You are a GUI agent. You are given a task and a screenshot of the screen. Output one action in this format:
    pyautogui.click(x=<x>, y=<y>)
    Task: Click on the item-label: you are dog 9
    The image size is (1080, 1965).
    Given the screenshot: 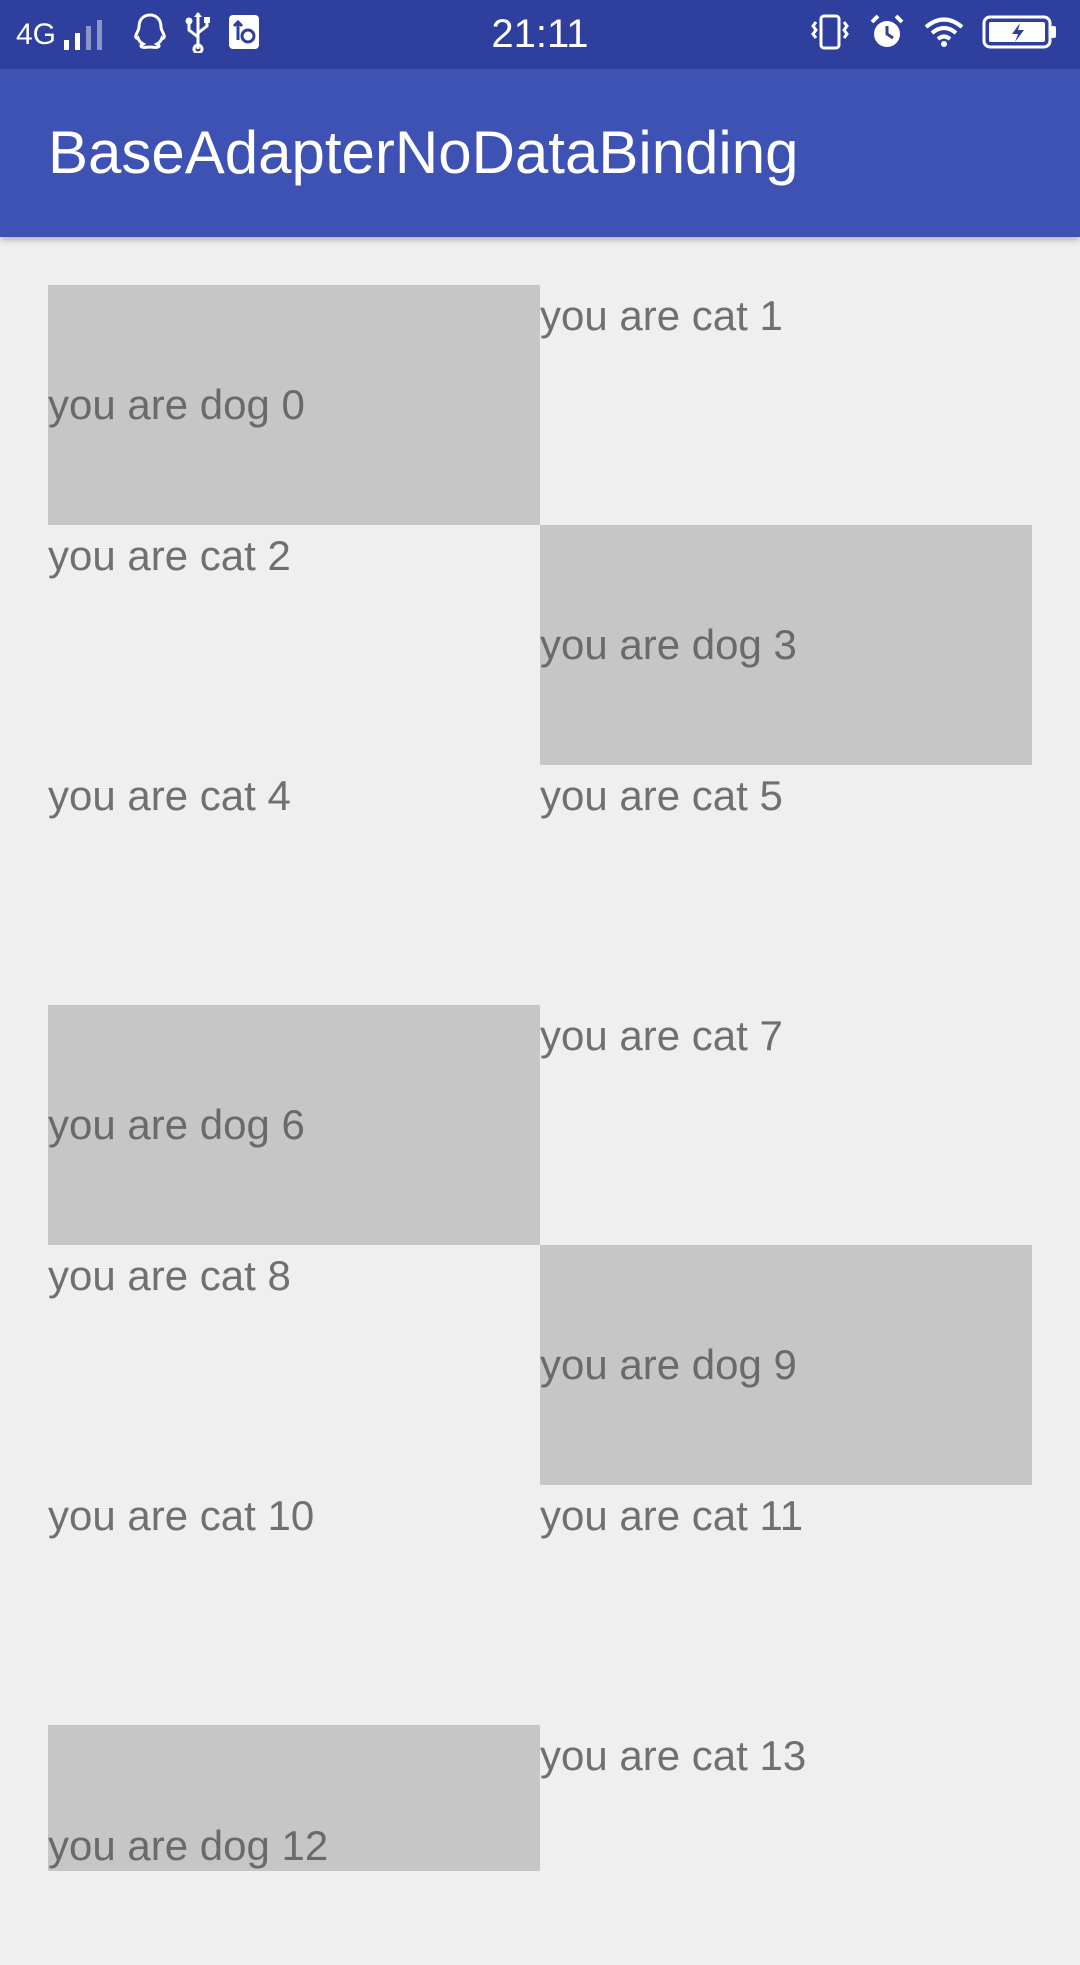 What is the action you would take?
    pyautogui.click(x=668, y=1364)
    